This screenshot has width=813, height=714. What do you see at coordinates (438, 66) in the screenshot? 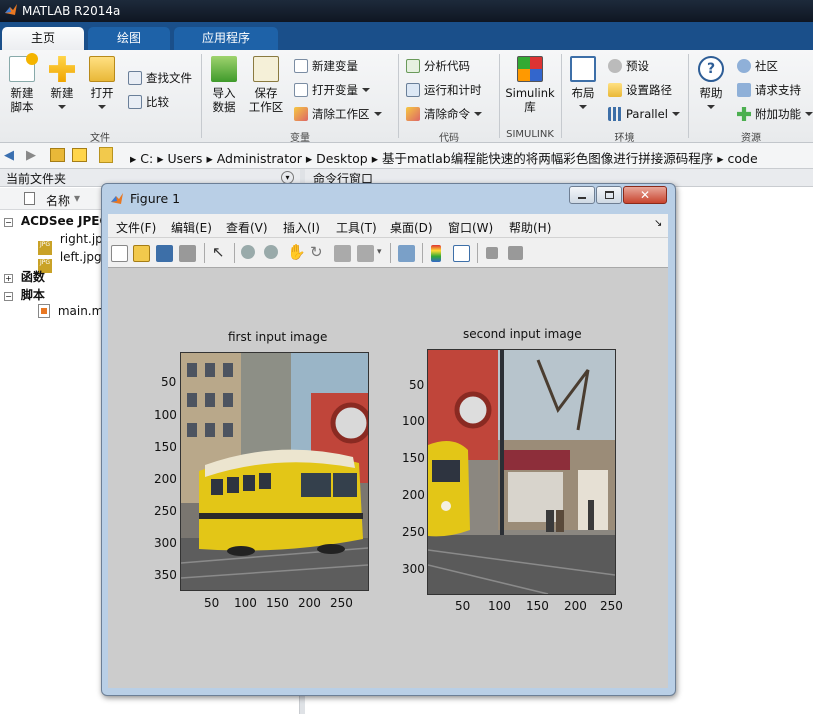
I see `analyze-code-button: 分析代码` at bounding box center [438, 66].